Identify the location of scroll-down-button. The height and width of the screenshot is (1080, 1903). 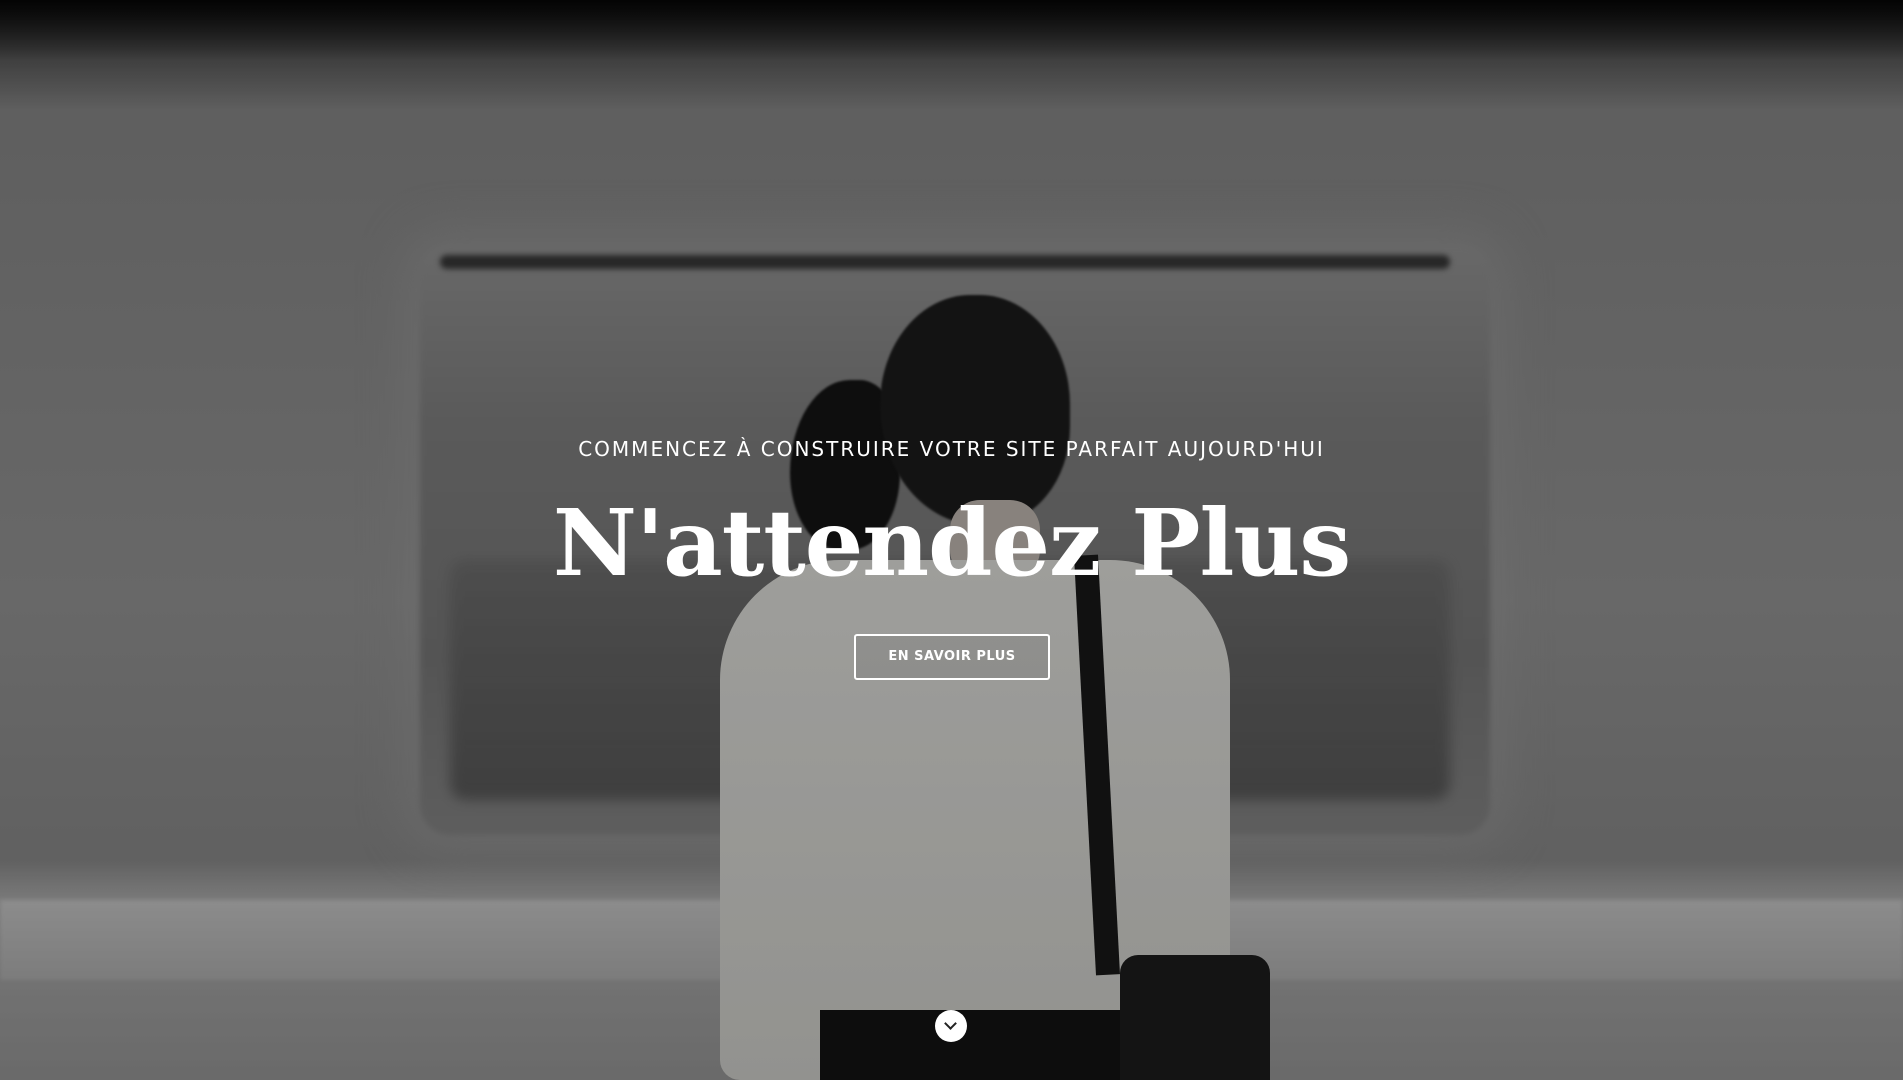
(951, 1026).